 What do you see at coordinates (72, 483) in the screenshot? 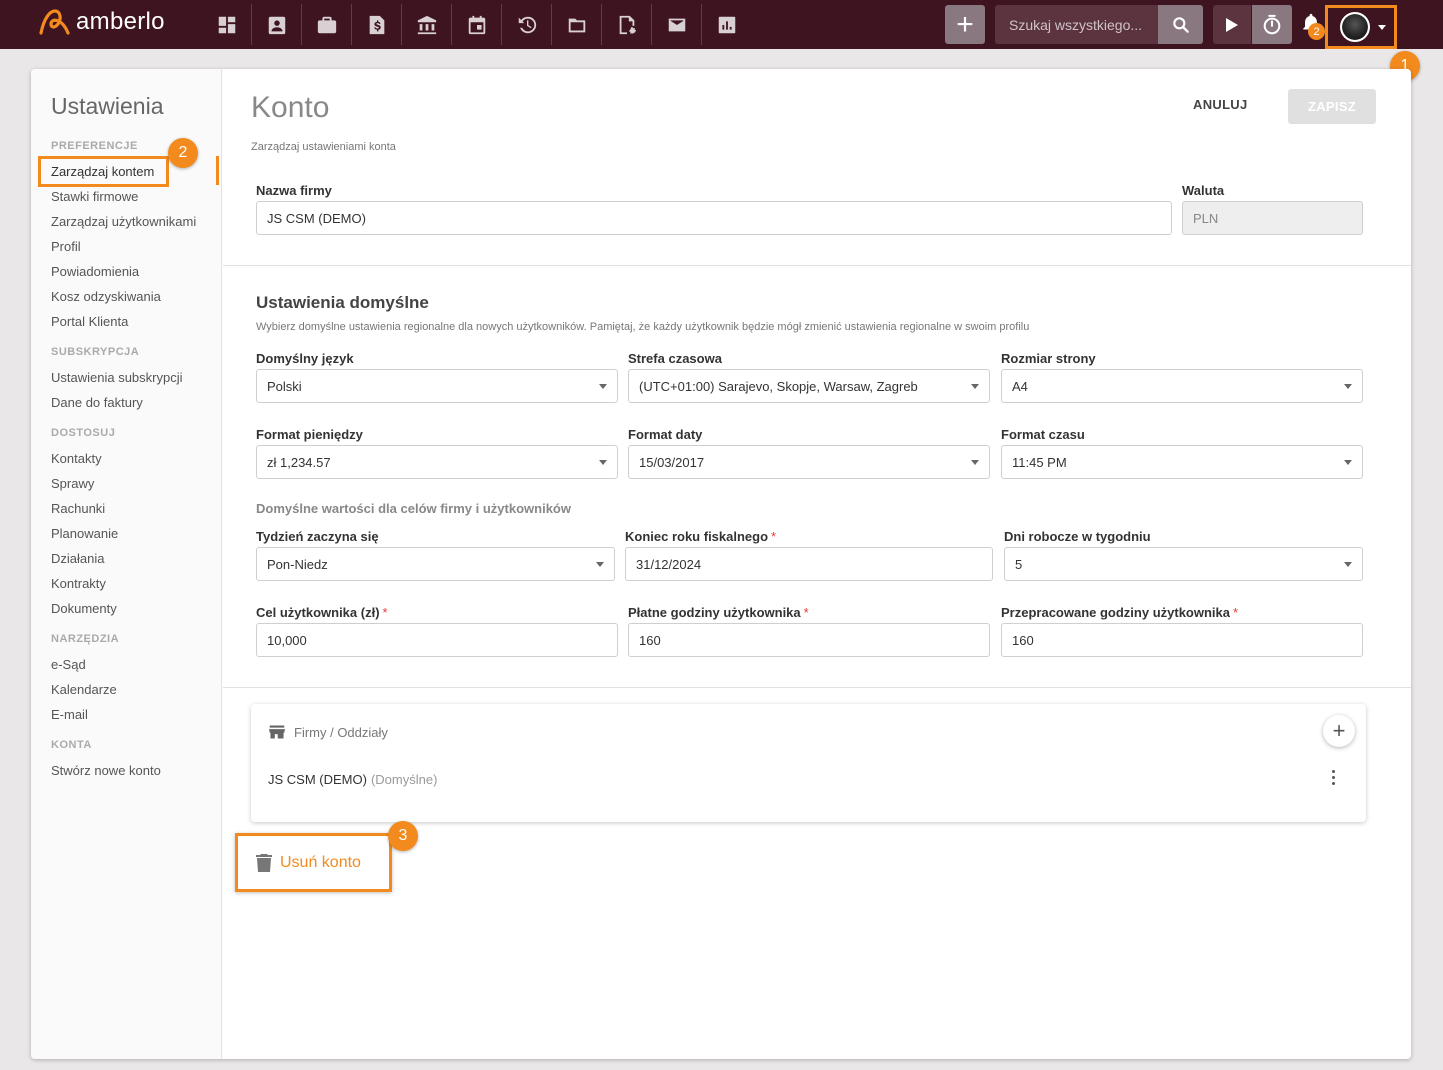
I see `sidebar-item-matters: Sprawy` at bounding box center [72, 483].